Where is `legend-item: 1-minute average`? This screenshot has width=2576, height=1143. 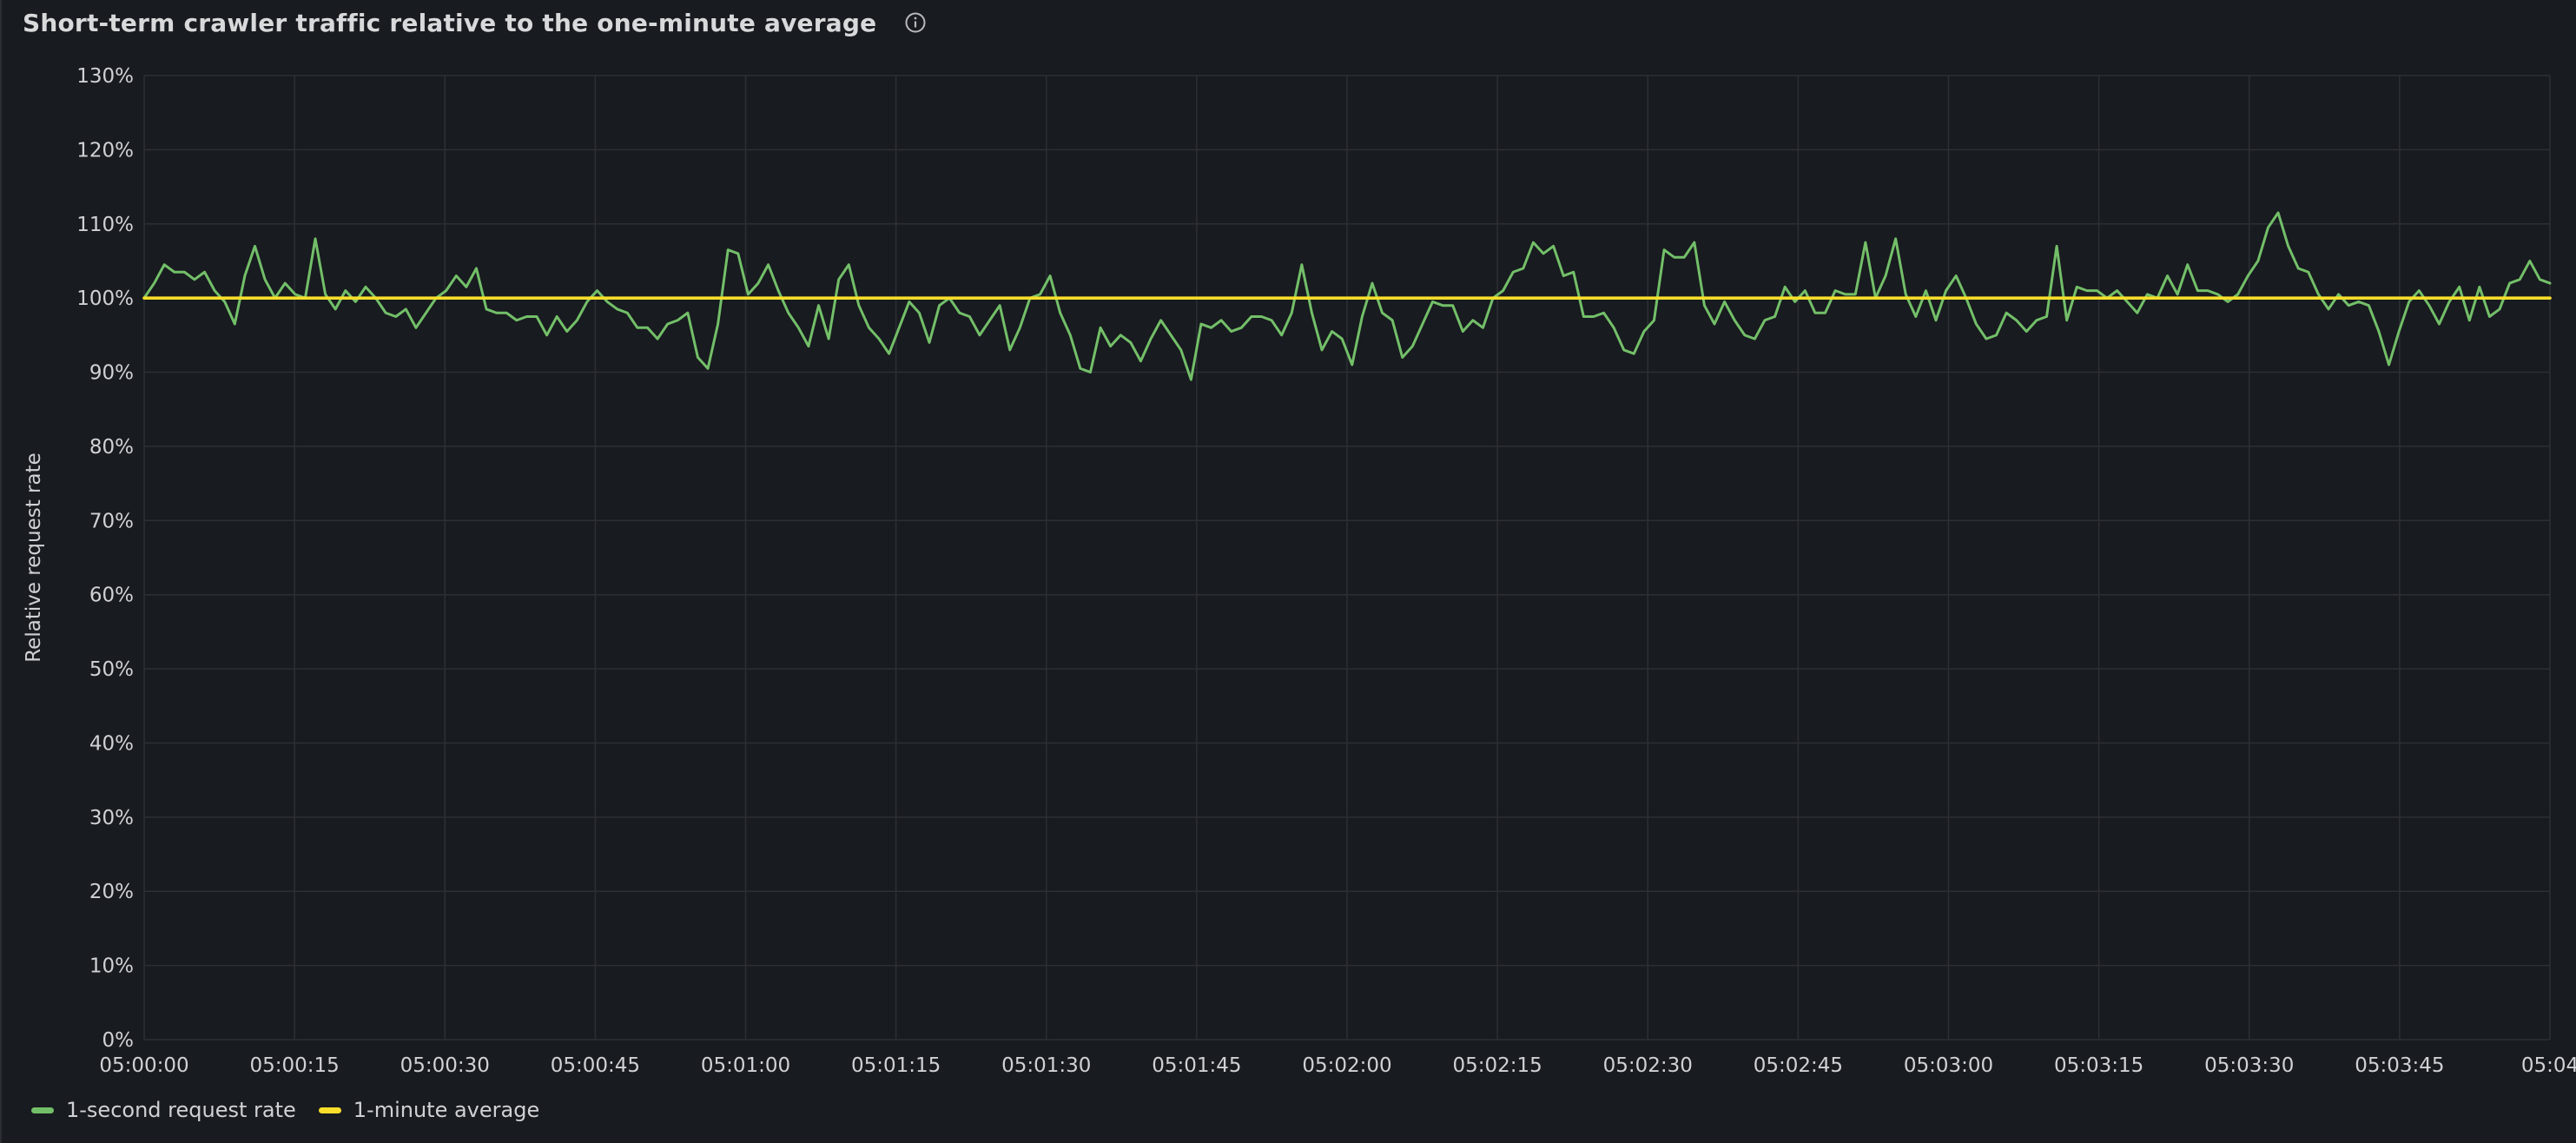
legend-item: 1-minute average is located at coordinates (429, 1110).